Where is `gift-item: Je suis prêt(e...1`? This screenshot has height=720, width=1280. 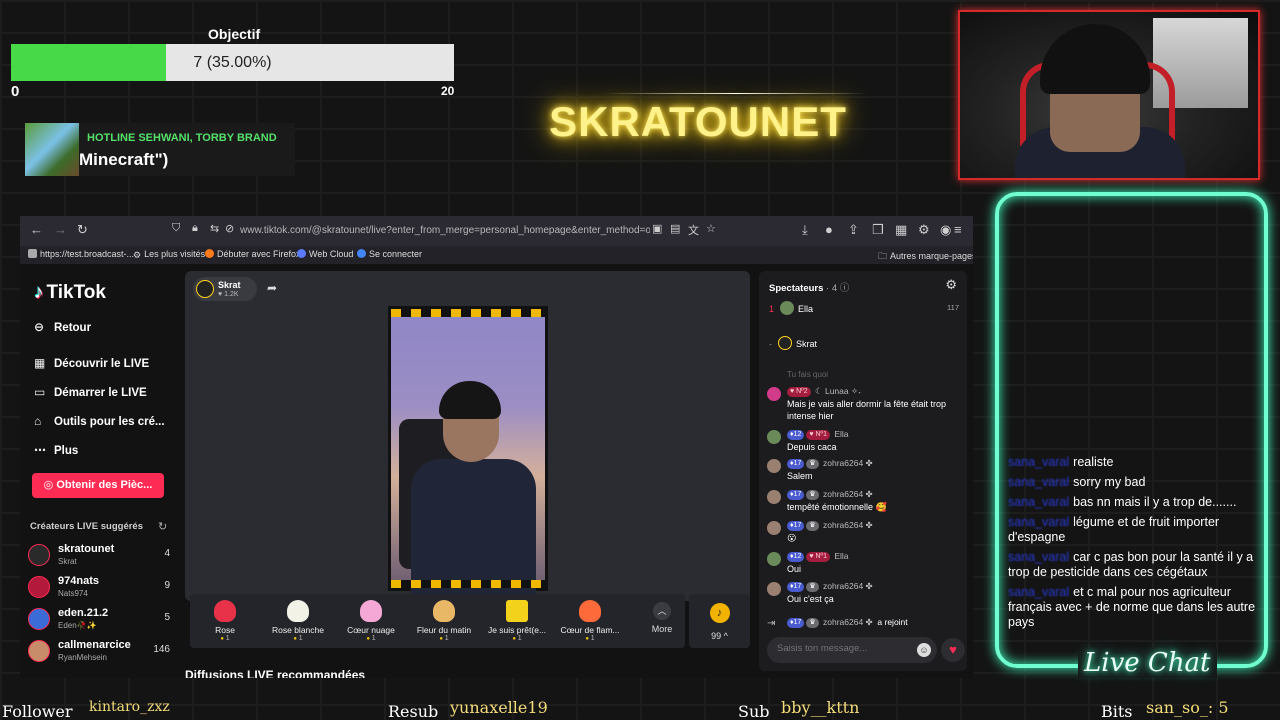 gift-item: Je suis prêt(e...1 is located at coordinates (517, 621).